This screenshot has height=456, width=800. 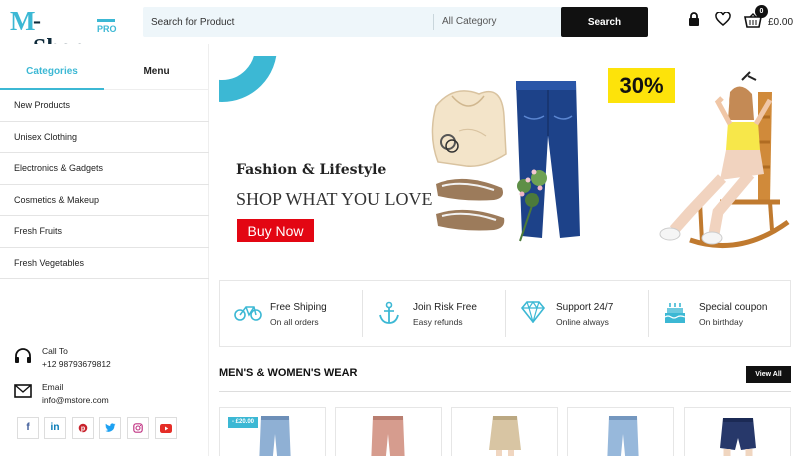 What do you see at coordinates (104, 106) in the screenshot?
I see `category-item: New Products` at bounding box center [104, 106].